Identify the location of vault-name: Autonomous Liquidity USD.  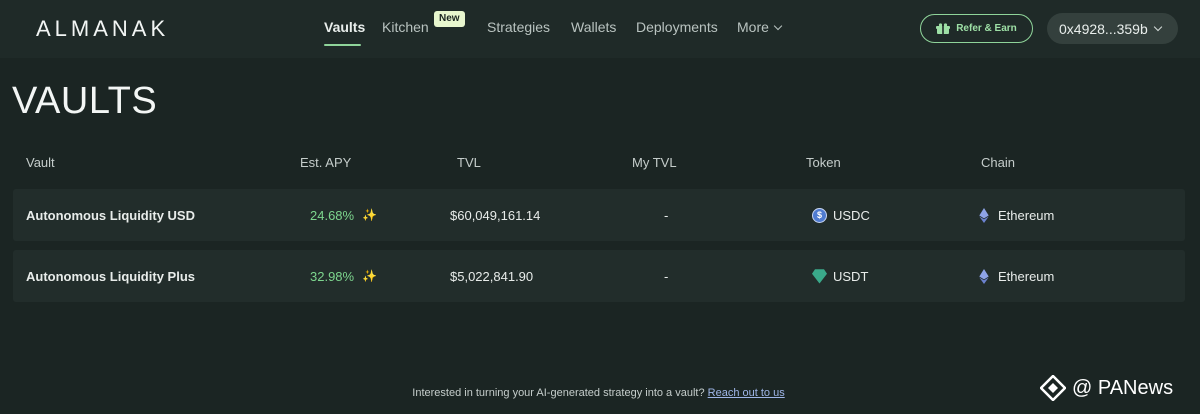
(110, 215).